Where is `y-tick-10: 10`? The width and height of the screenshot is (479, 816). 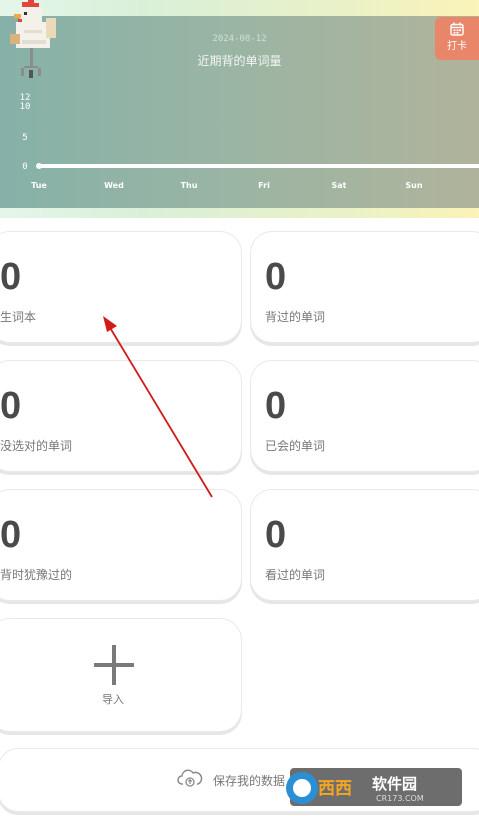 y-tick-10: 10 is located at coordinates (25, 107).